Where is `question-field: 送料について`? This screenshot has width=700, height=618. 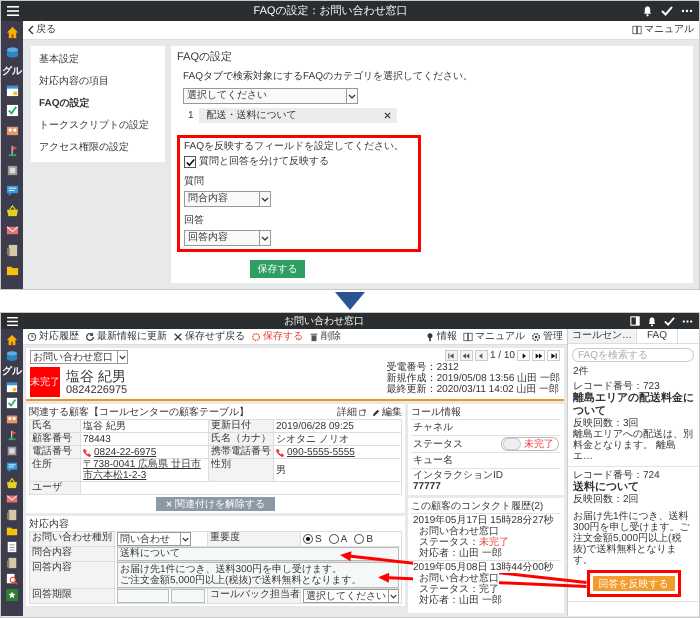
question-field: 送料について is located at coordinates (258, 554).